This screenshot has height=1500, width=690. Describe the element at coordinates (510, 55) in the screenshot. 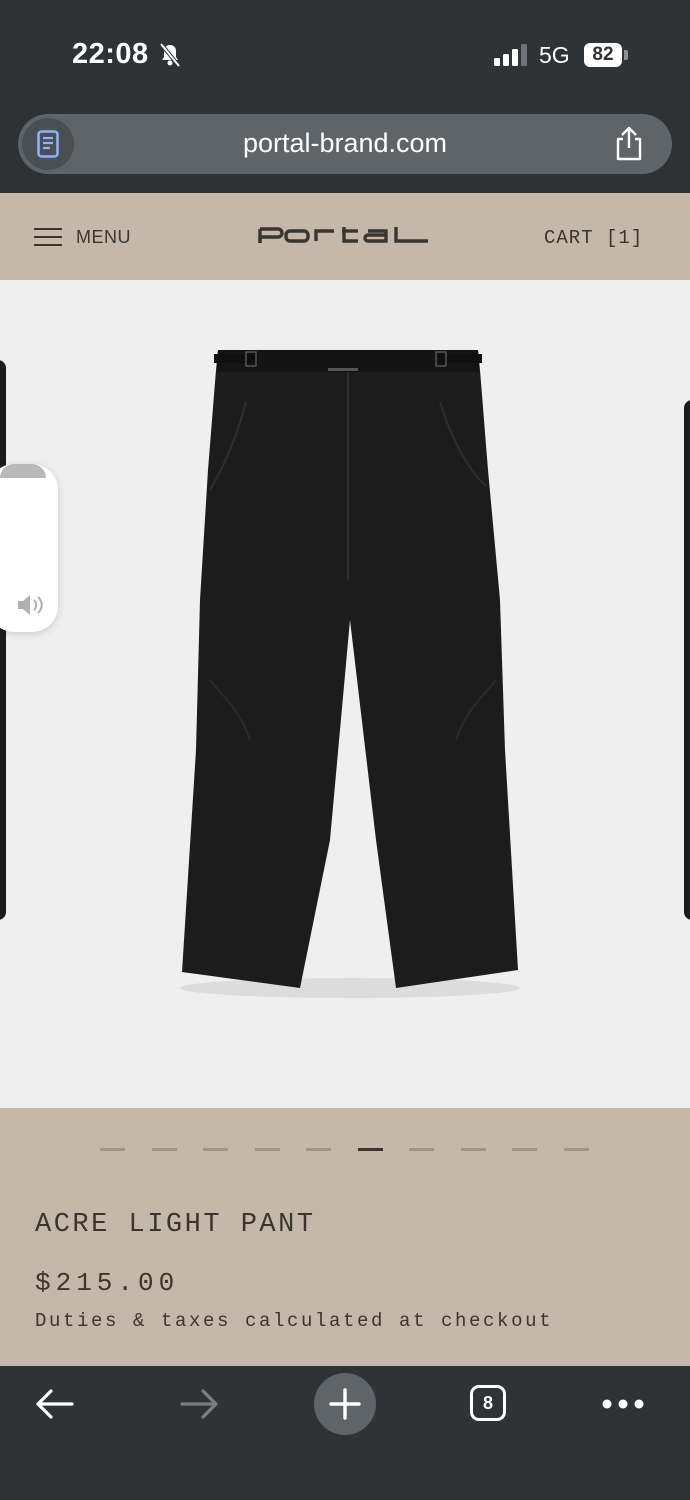

I see `signal-icon` at that location.